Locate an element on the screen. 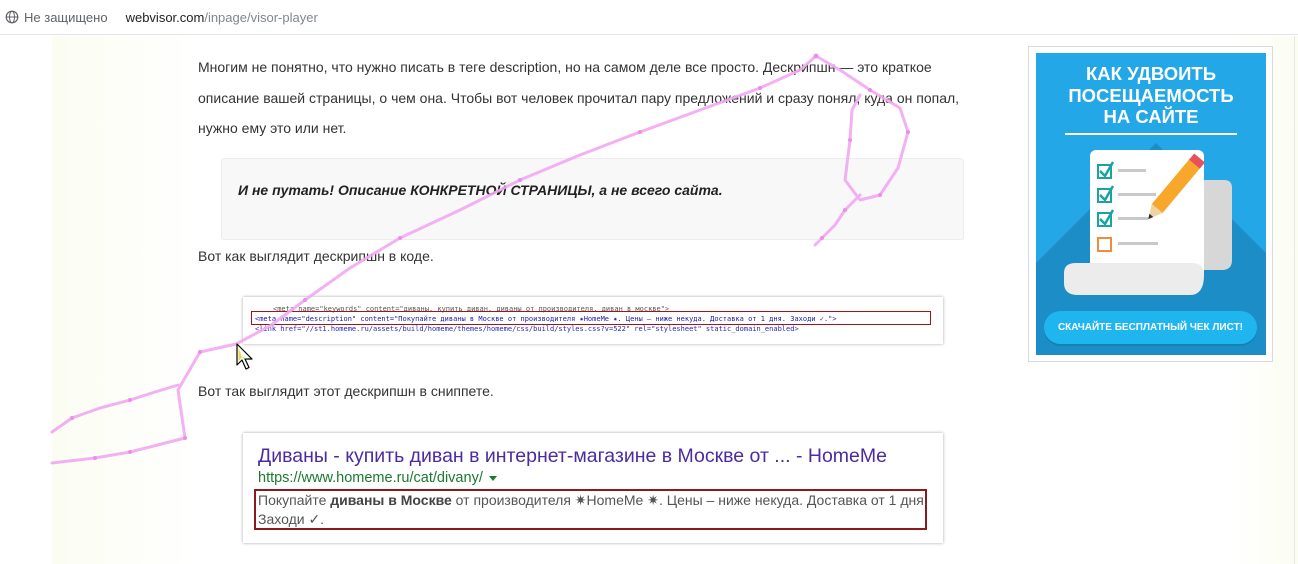 Image resolution: width=1298 pixels, height=564 pixels. globe-icon is located at coordinates (12, 17).